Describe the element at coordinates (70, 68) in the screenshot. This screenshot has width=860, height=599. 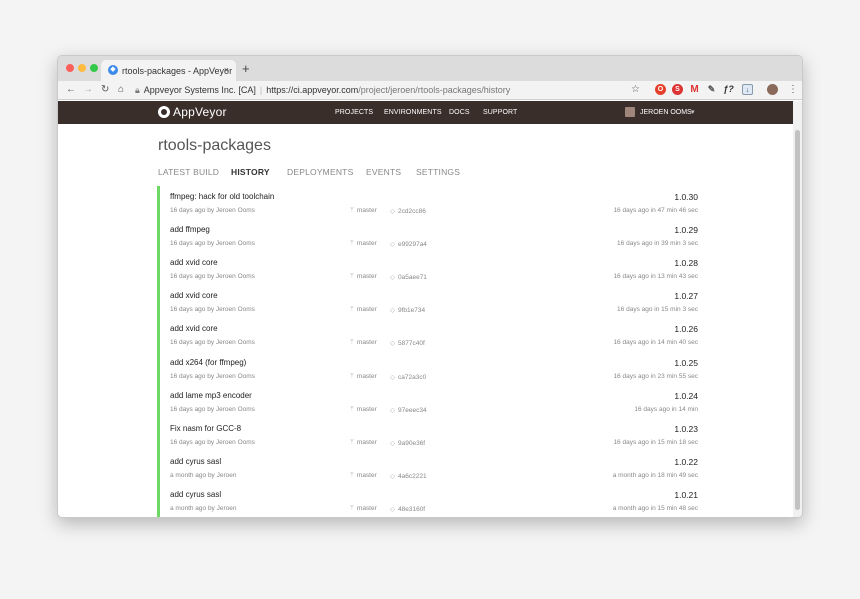
I see `close-window-button` at that location.